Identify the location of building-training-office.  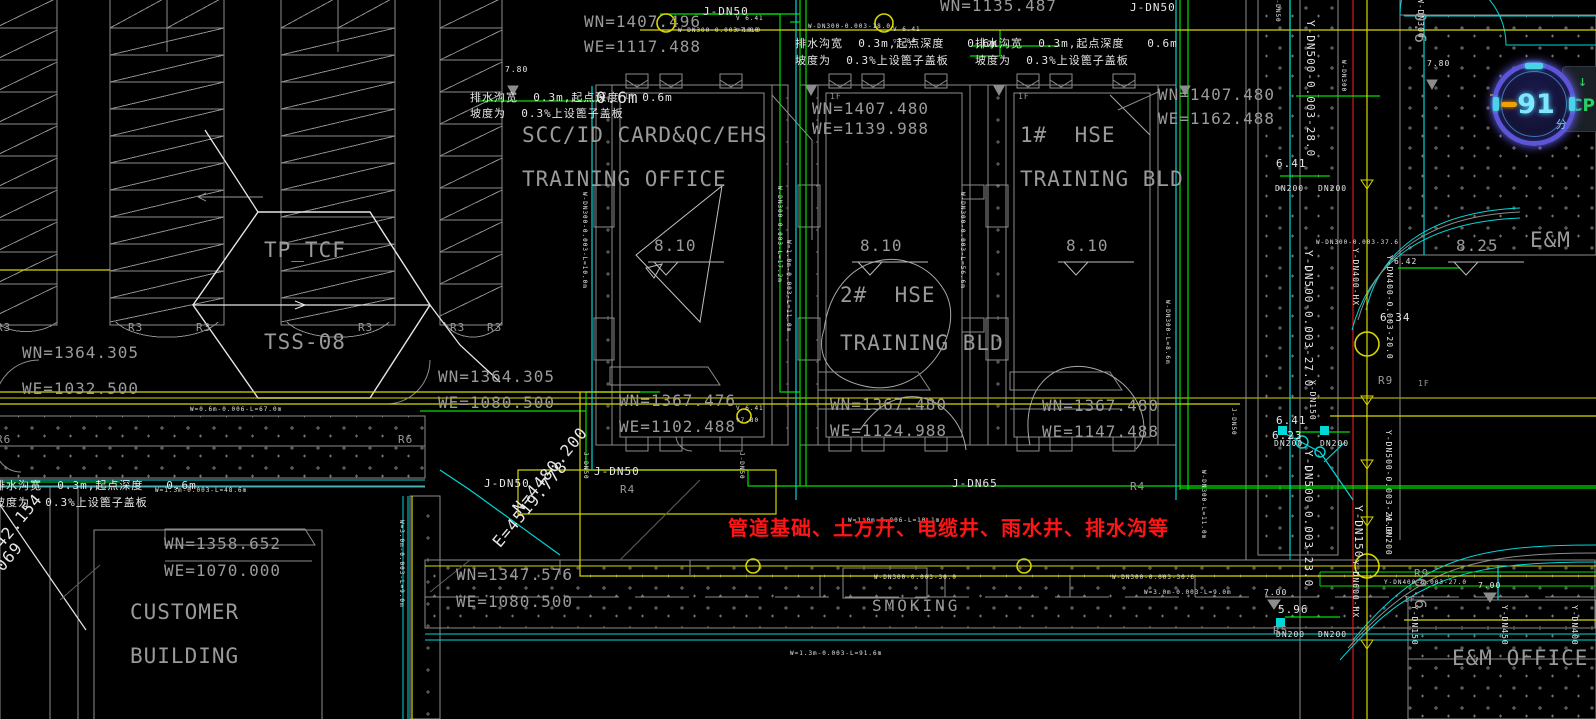
(691, 262).